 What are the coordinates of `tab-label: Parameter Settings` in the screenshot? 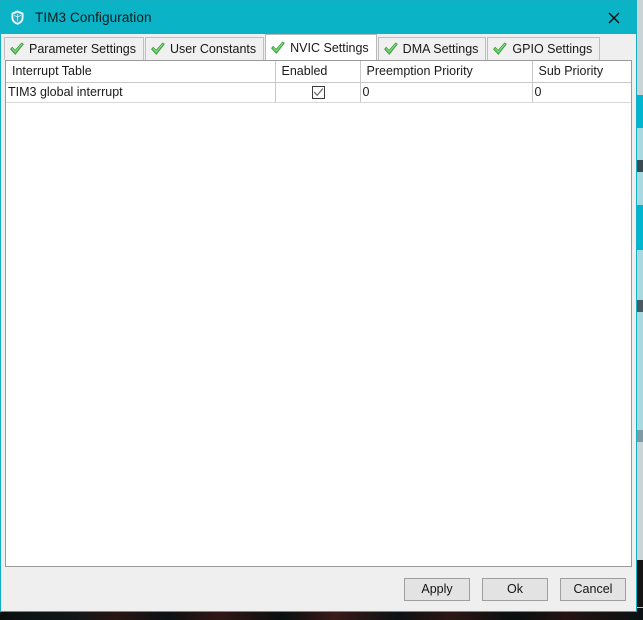 It's located at (82, 49).